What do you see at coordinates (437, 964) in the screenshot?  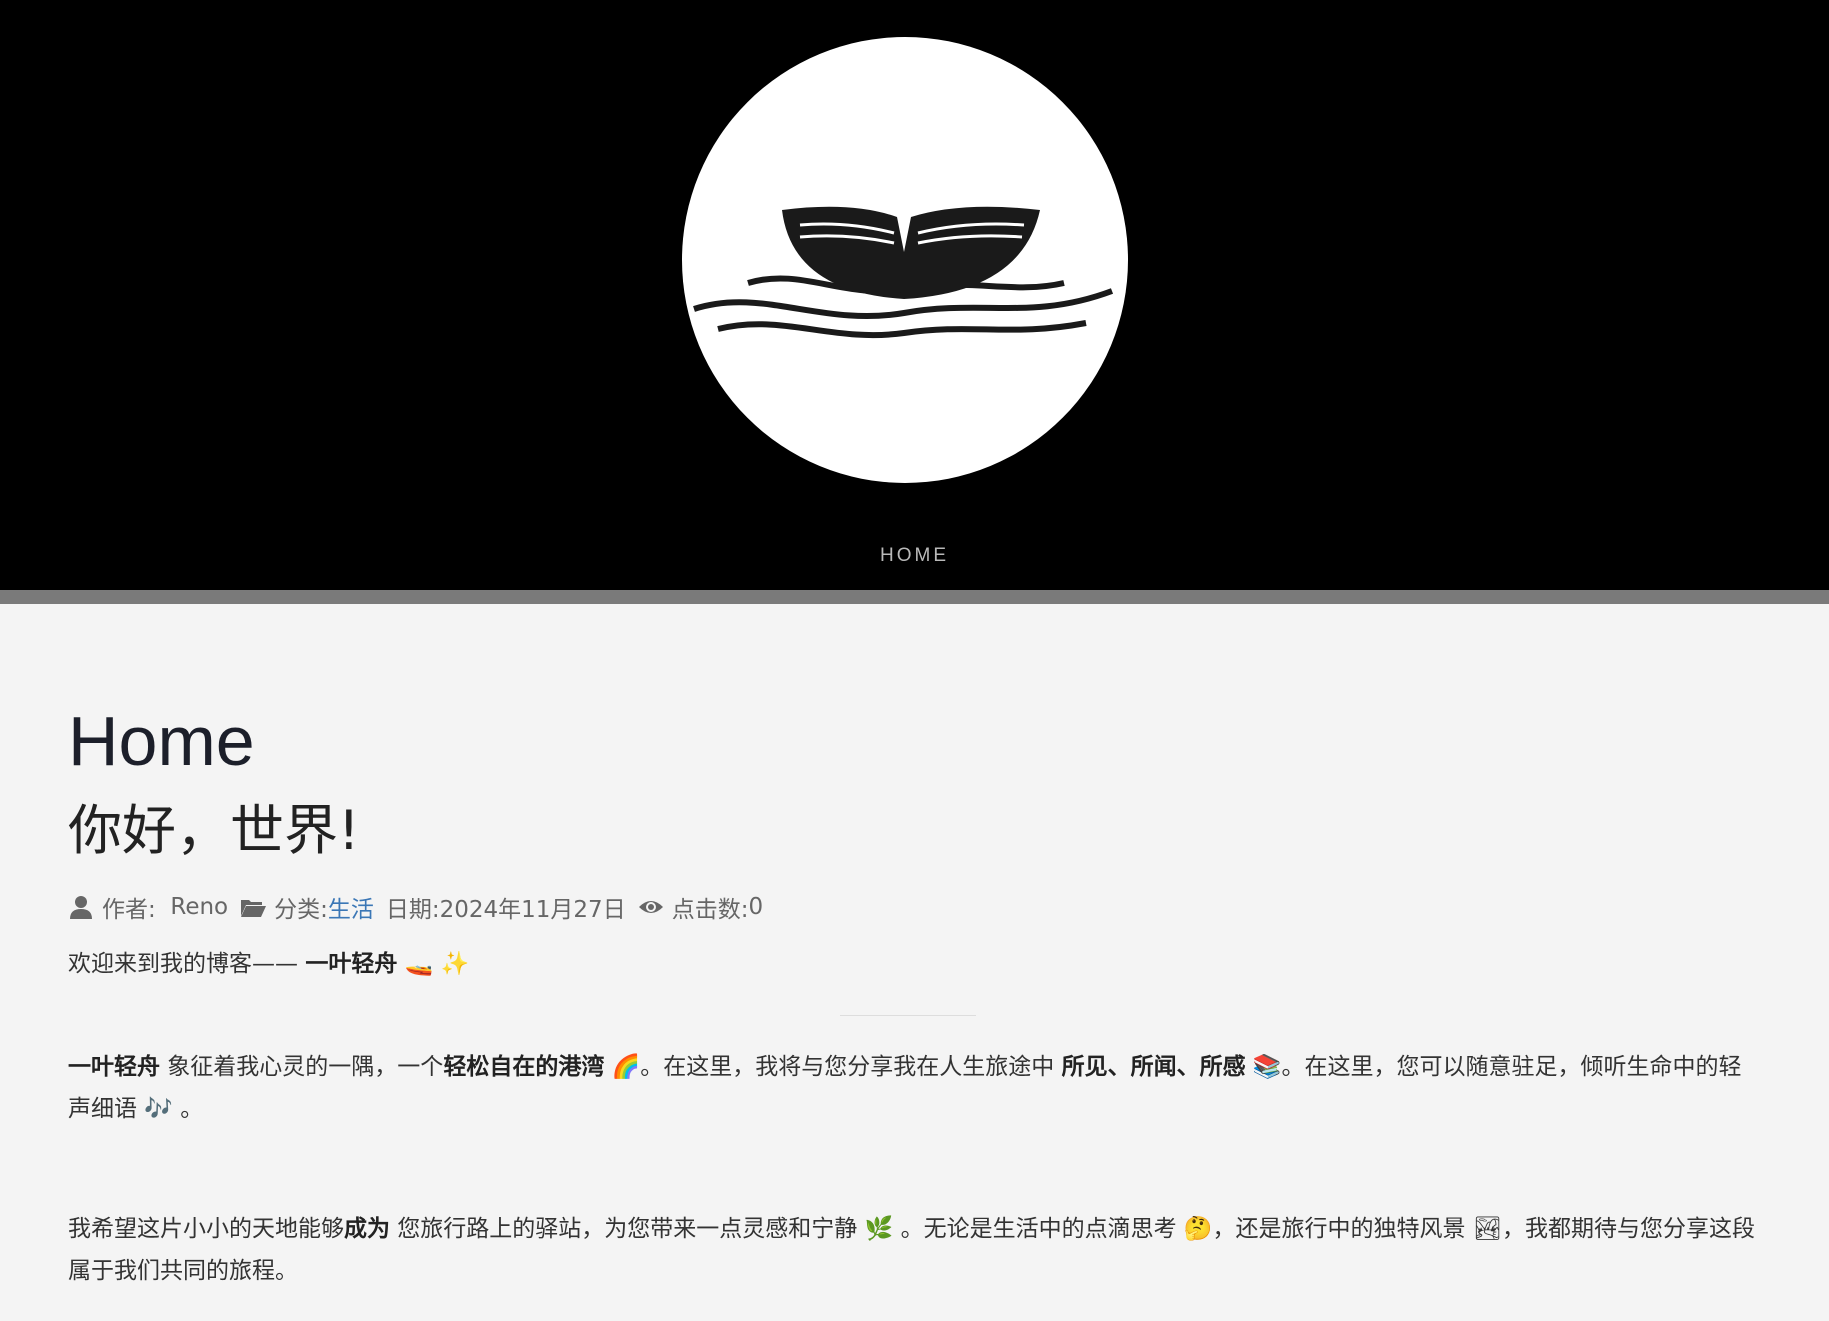 I see `intro-emojis: 🚤 ✨` at bounding box center [437, 964].